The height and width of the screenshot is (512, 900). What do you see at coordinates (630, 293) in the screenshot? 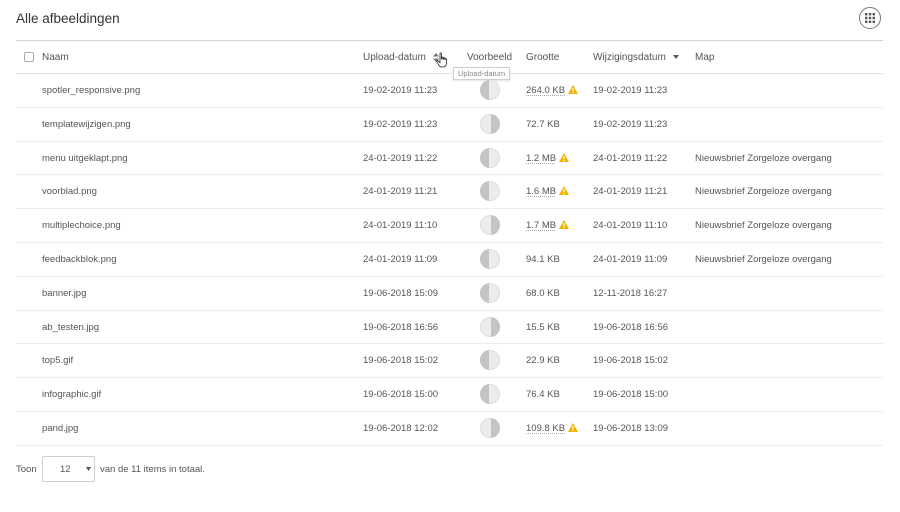
I see `modified-date: 12-11-2018 16:27` at bounding box center [630, 293].